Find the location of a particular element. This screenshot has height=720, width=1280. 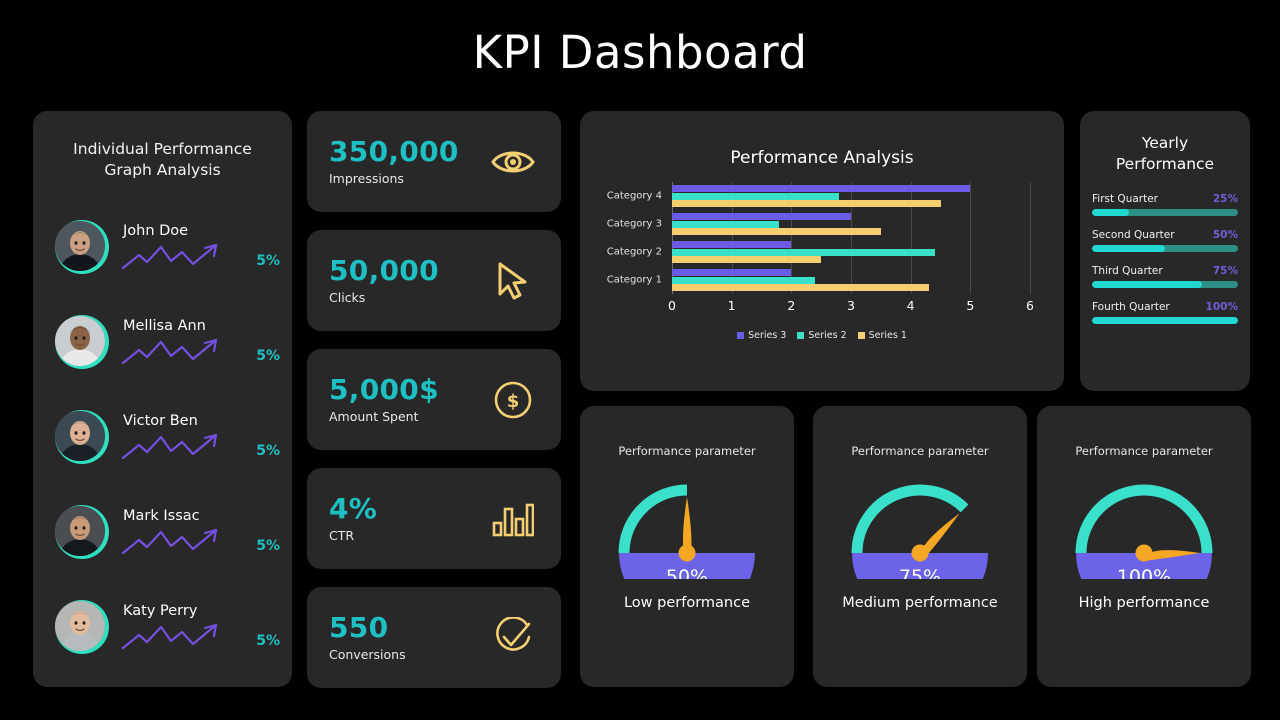

chart-category-label: Category 4 is located at coordinates (634, 196).